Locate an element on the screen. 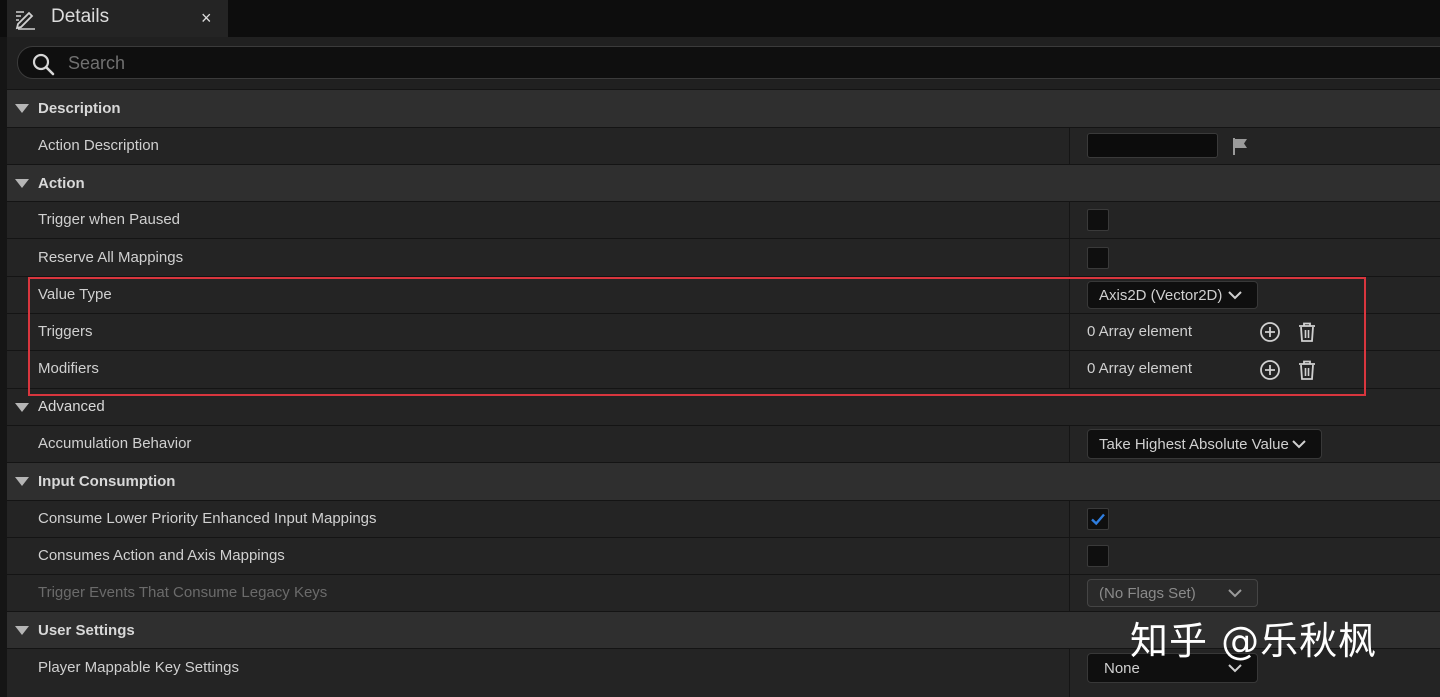 This screenshot has width=1440, height=697. property-label: Trigger when Paused is located at coordinates (109, 219).